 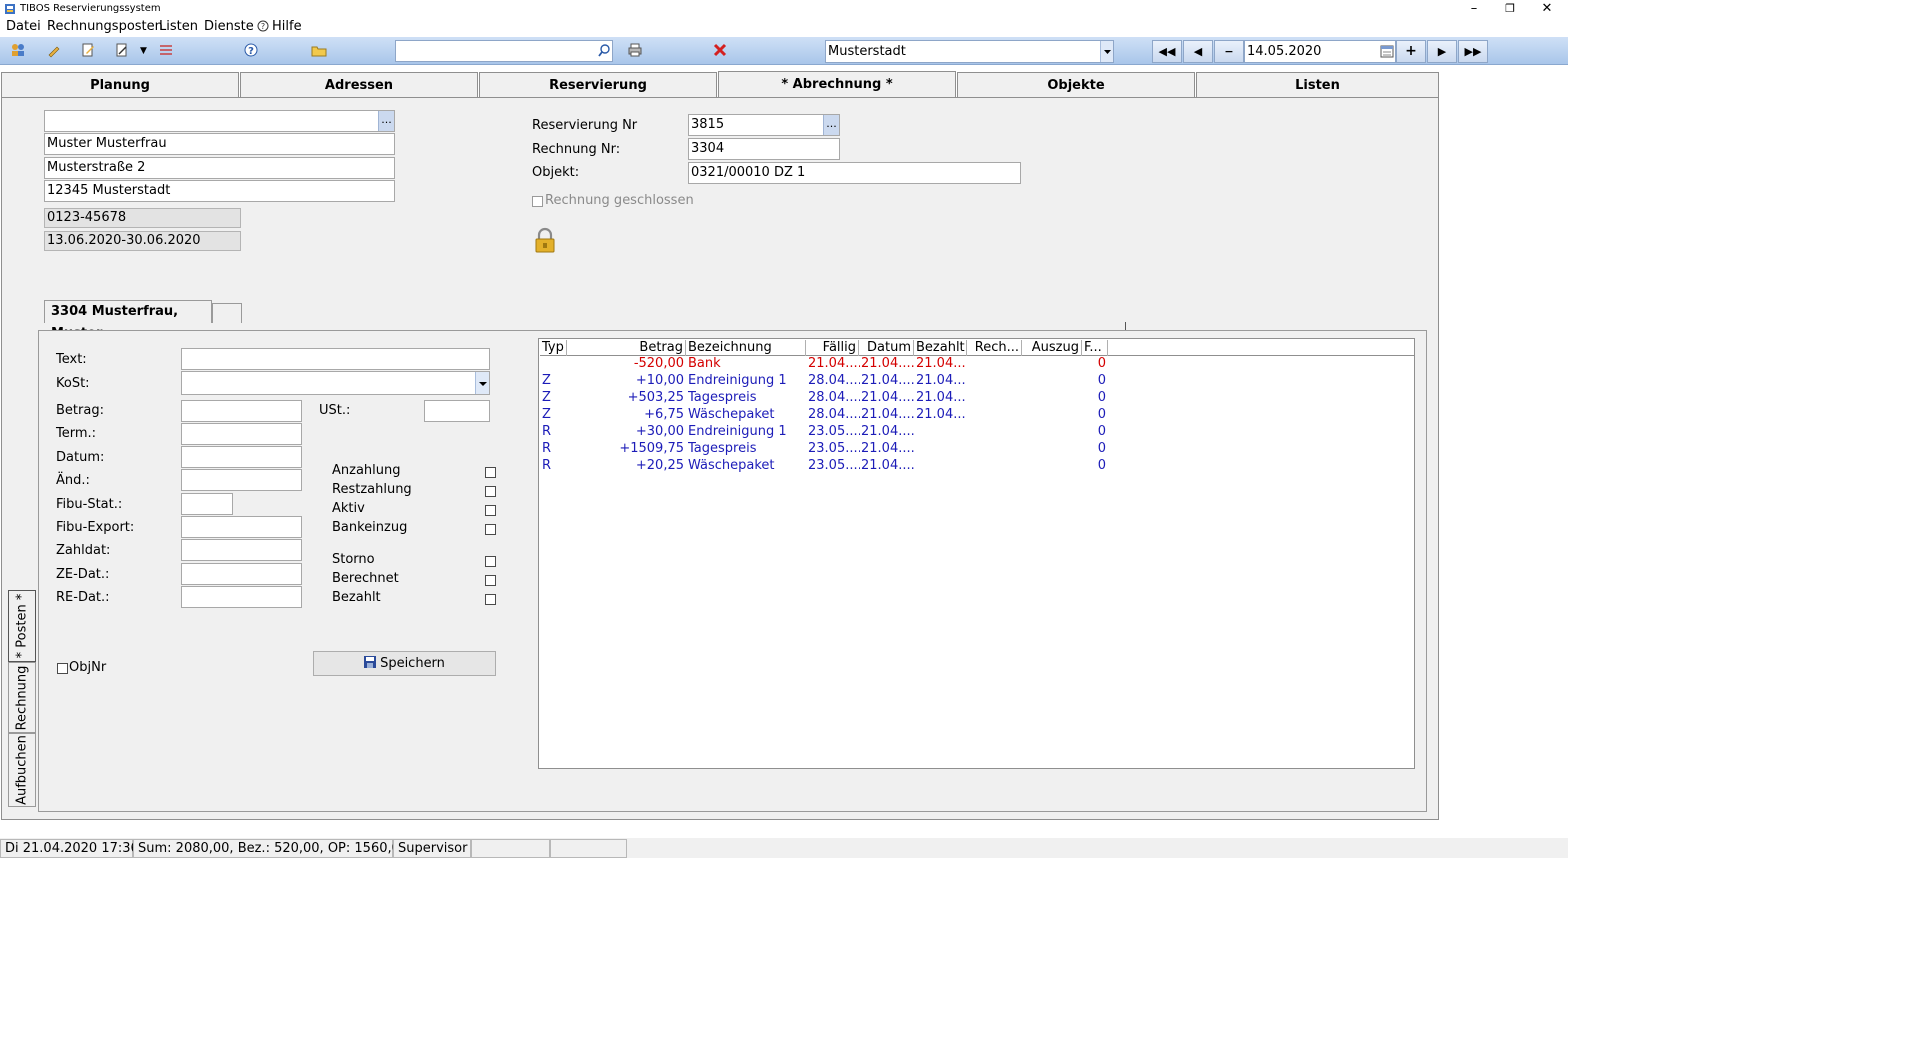 What do you see at coordinates (219, 144) in the screenshot?
I see `address-name-field: Muster Musterfrau` at bounding box center [219, 144].